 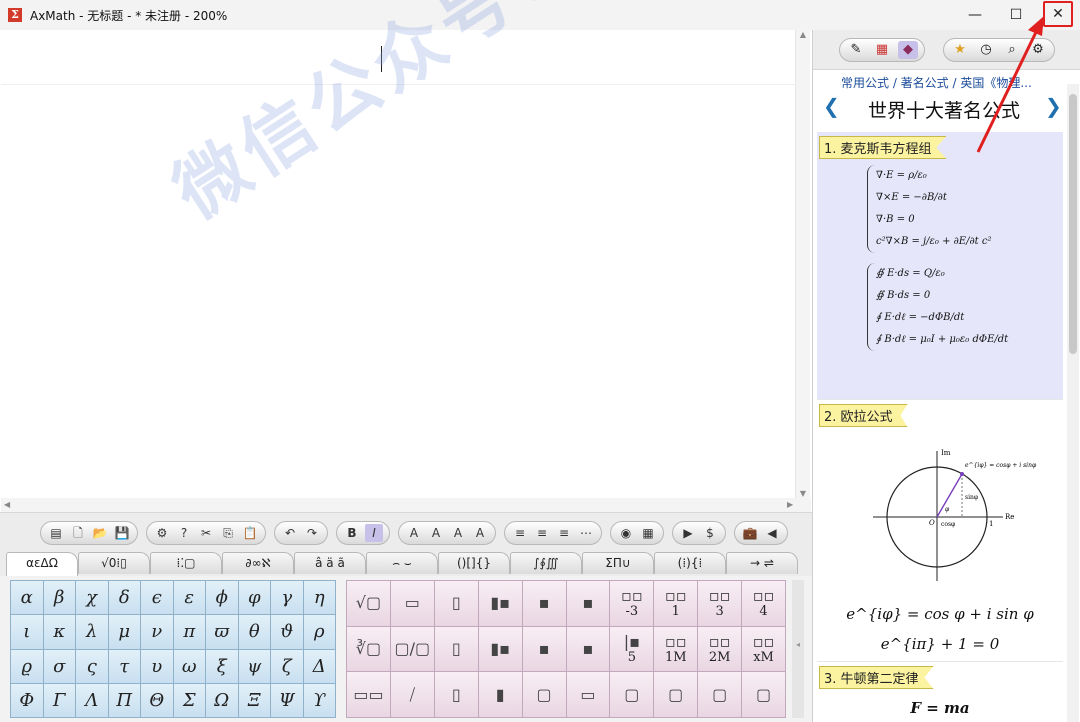 I want to click on template-button: ▫▫ -3, so click(x=632, y=603).